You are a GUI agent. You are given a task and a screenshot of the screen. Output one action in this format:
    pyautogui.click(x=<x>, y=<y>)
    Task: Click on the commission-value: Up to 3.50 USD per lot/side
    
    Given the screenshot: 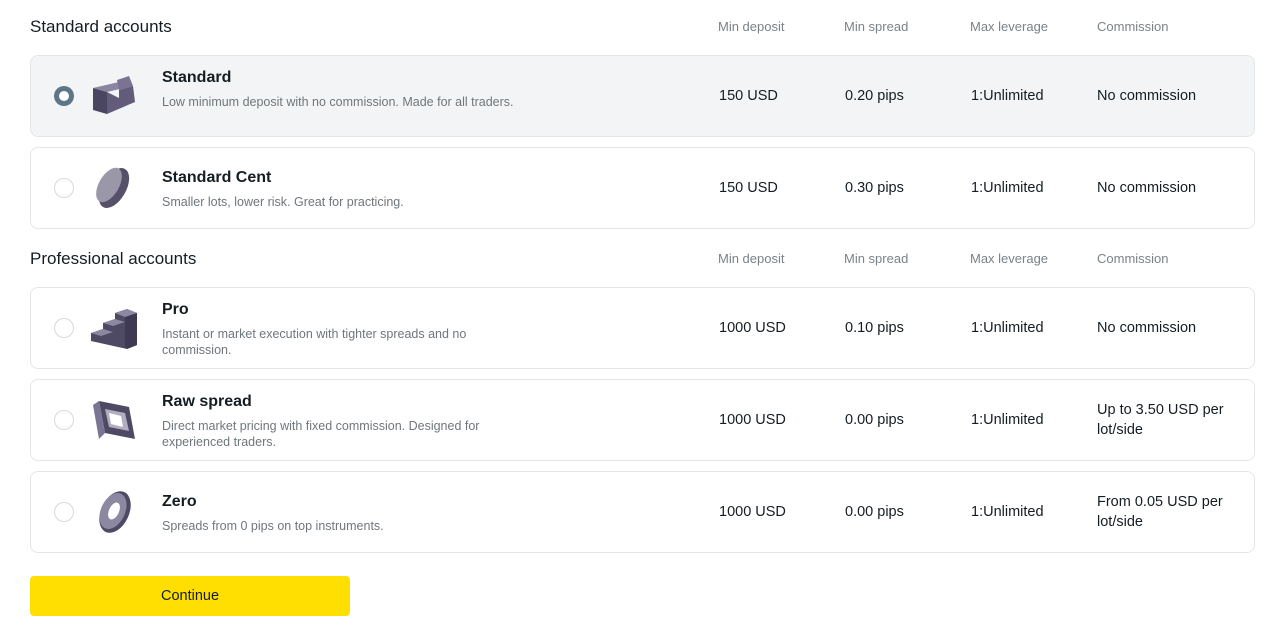 What is the action you would take?
    pyautogui.click(x=1160, y=420)
    